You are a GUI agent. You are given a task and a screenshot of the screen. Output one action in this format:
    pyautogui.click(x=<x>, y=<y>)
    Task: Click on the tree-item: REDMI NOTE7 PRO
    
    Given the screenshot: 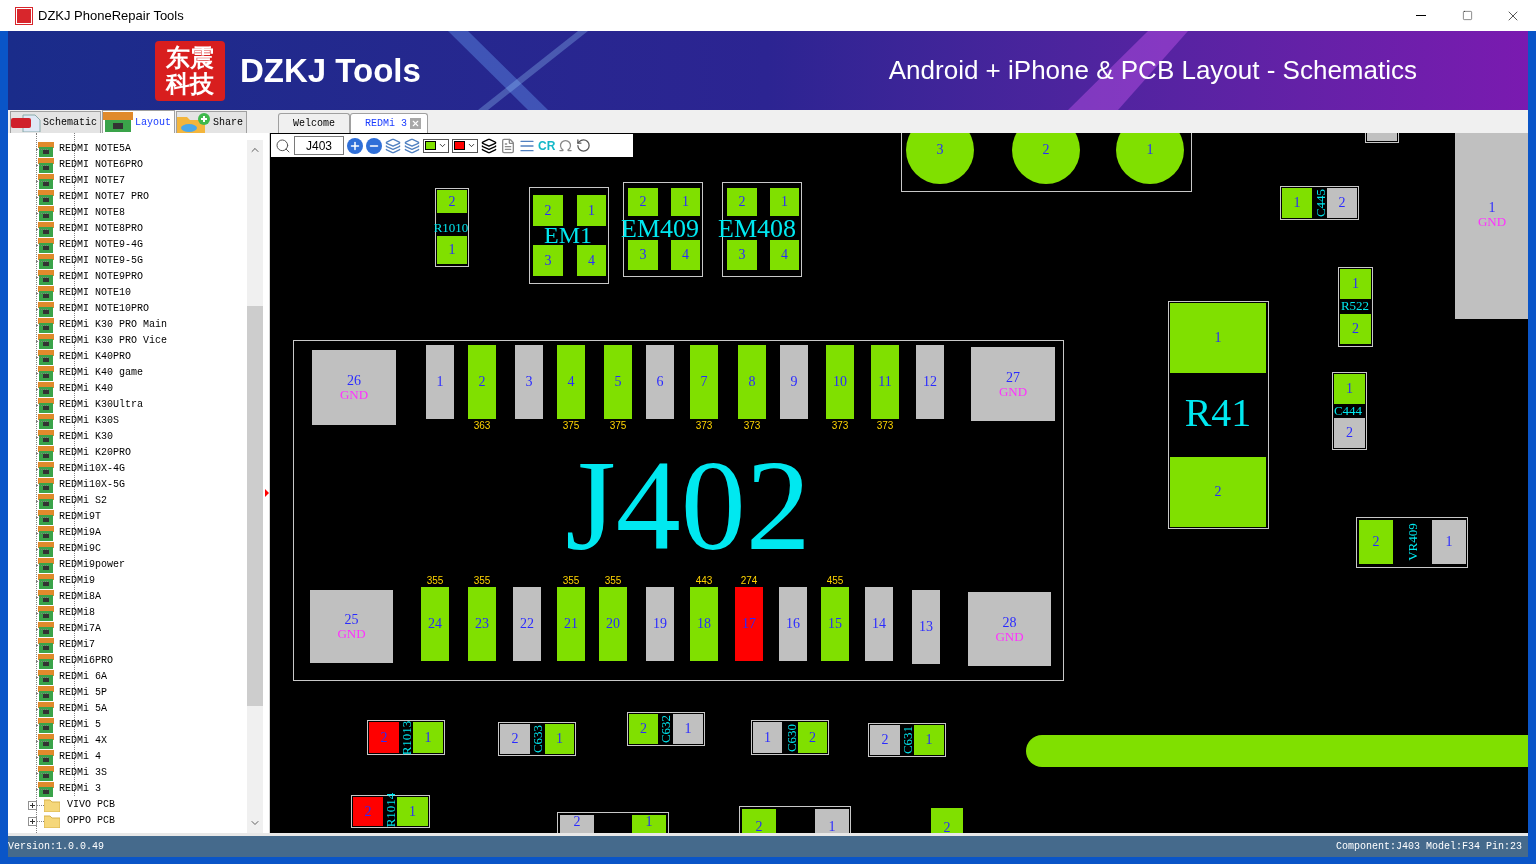 What is the action you would take?
    pyautogui.click(x=104, y=197)
    